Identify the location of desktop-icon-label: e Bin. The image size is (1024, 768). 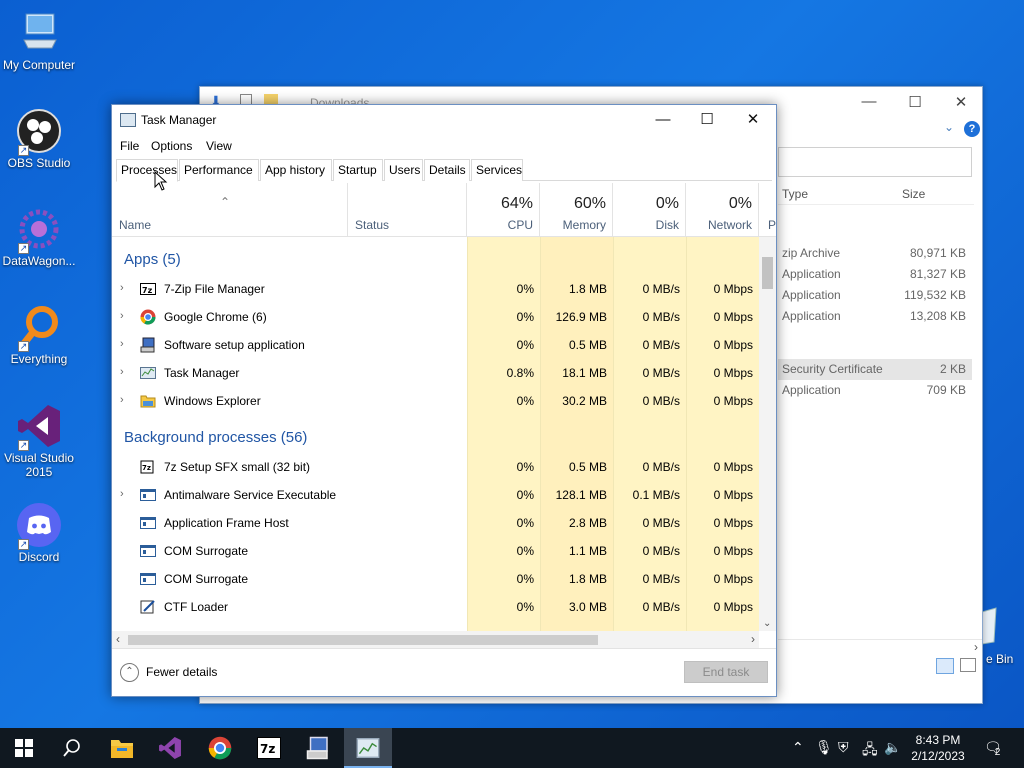
(1000, 659).